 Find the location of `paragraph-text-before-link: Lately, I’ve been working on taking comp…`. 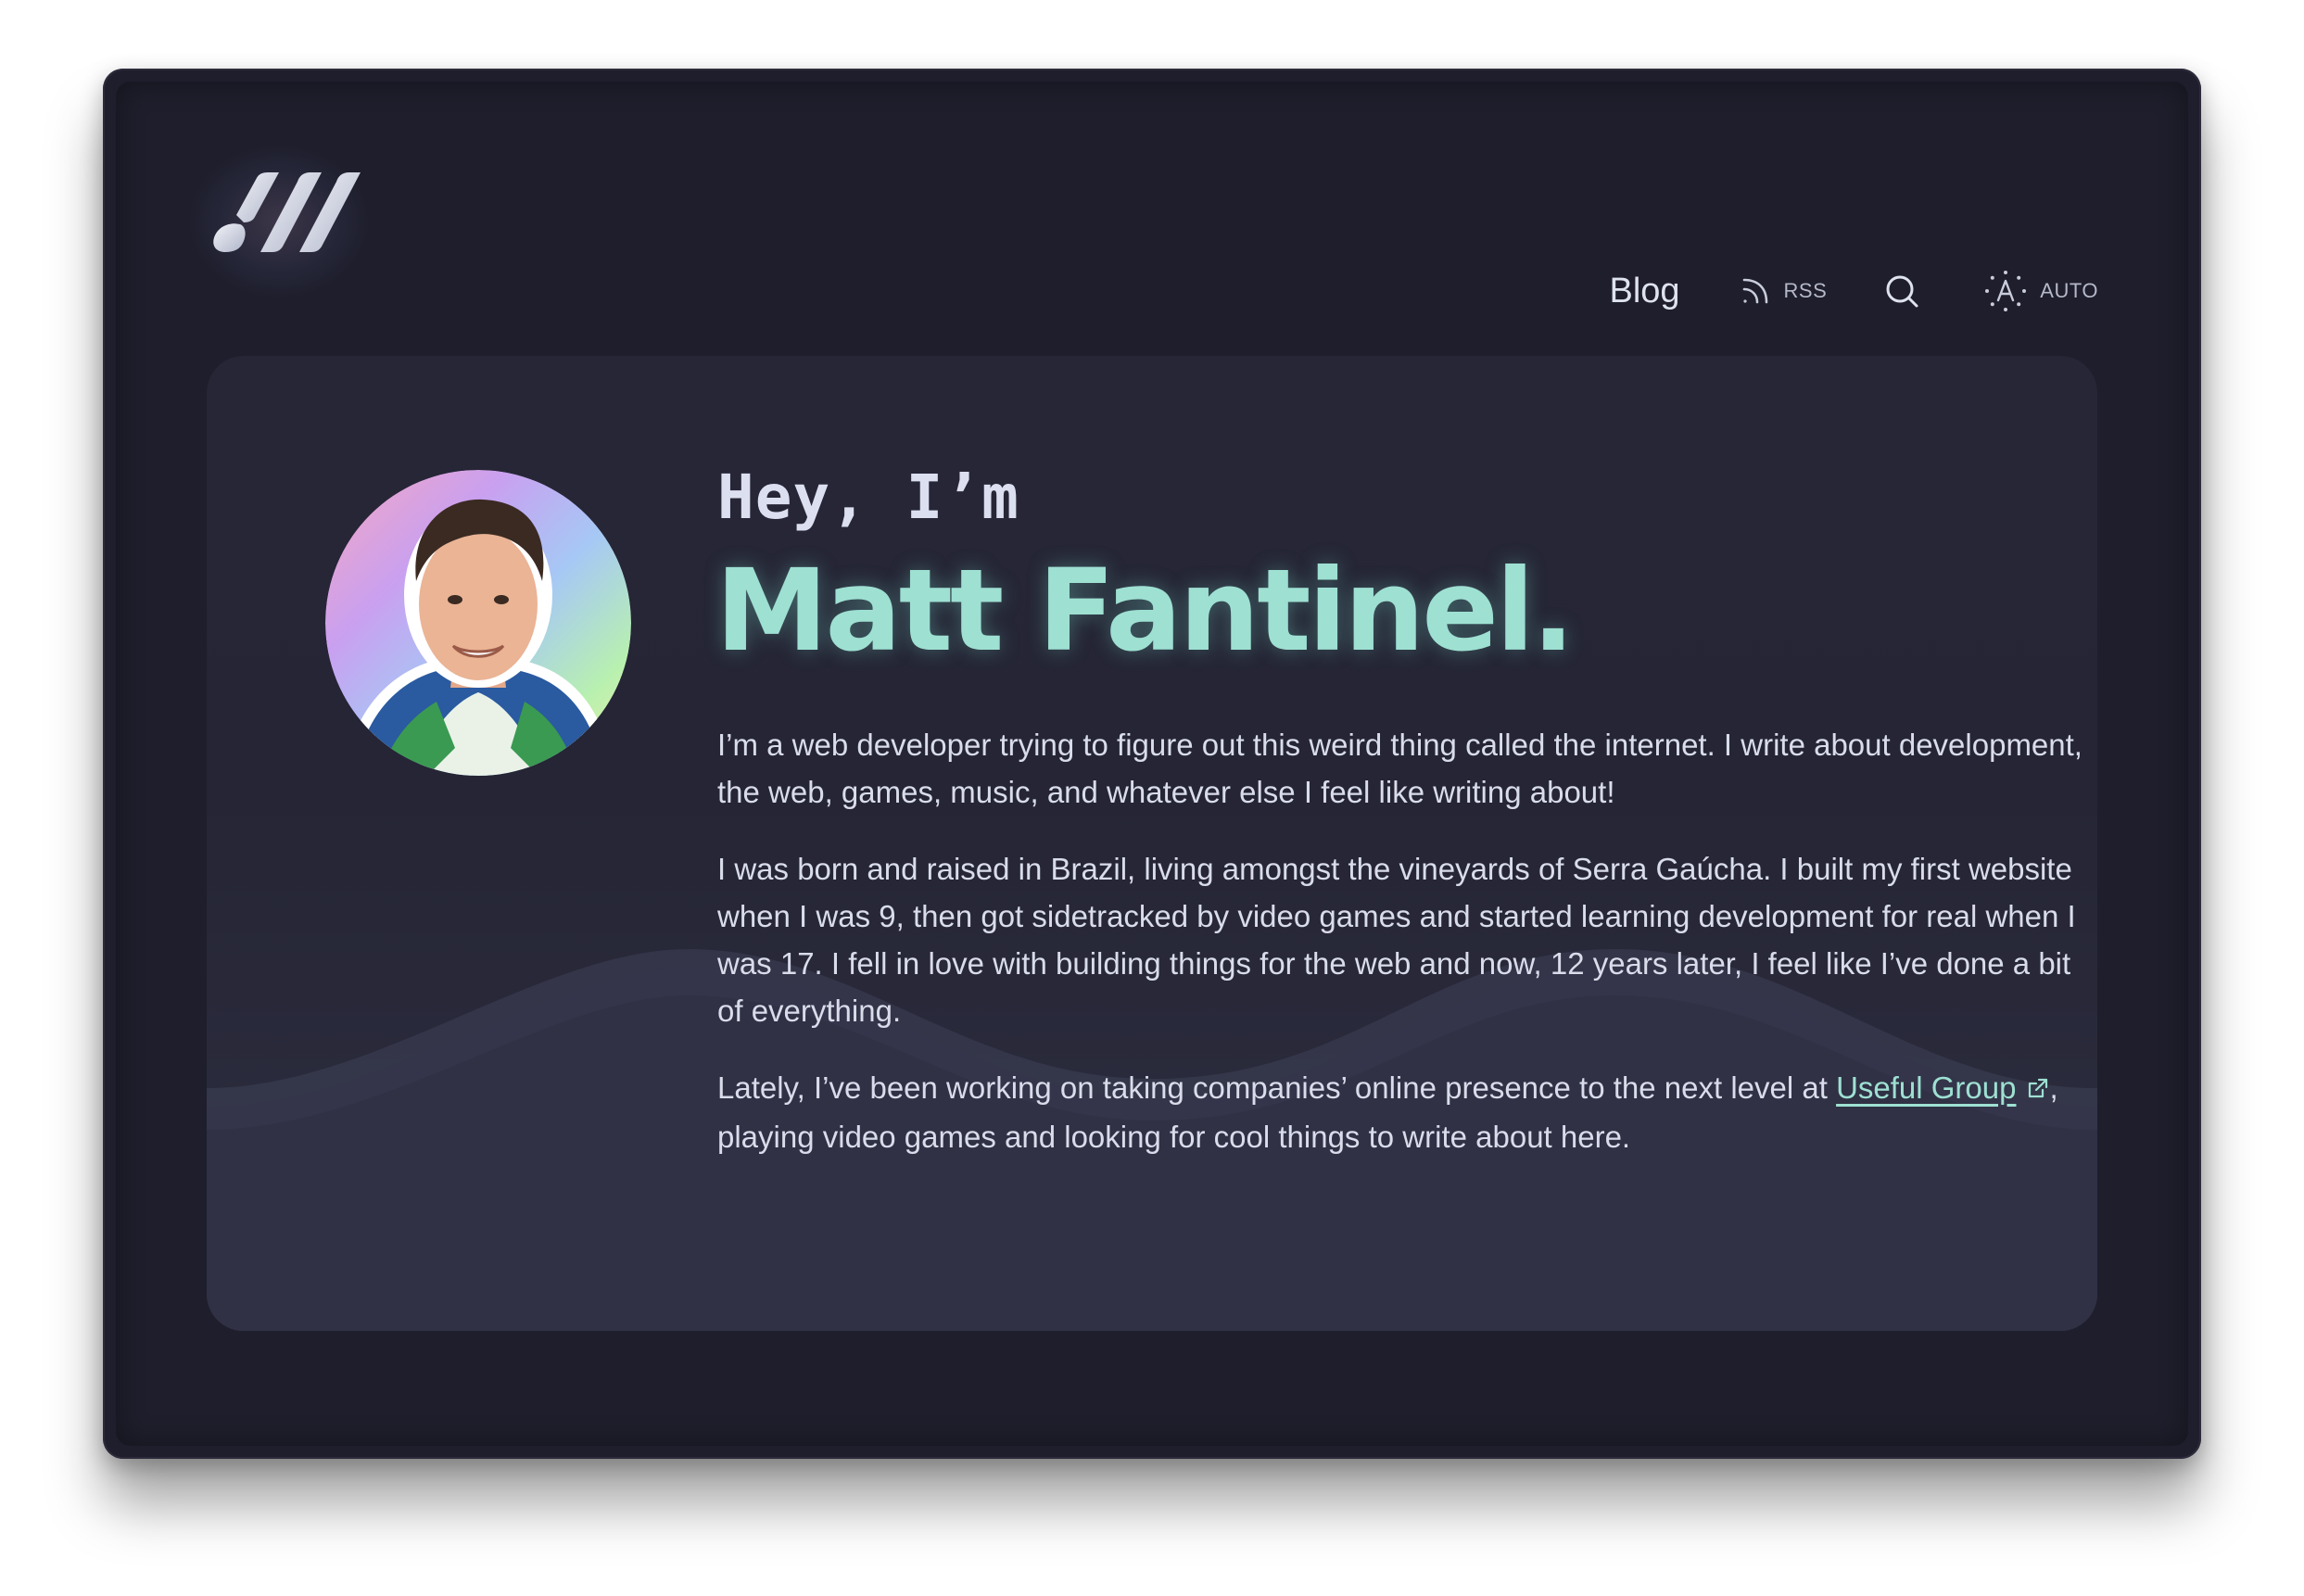

paragraph-text-before-link: Lately, I’ve been working on taking comp… is located at coordinates (1277, 1087).